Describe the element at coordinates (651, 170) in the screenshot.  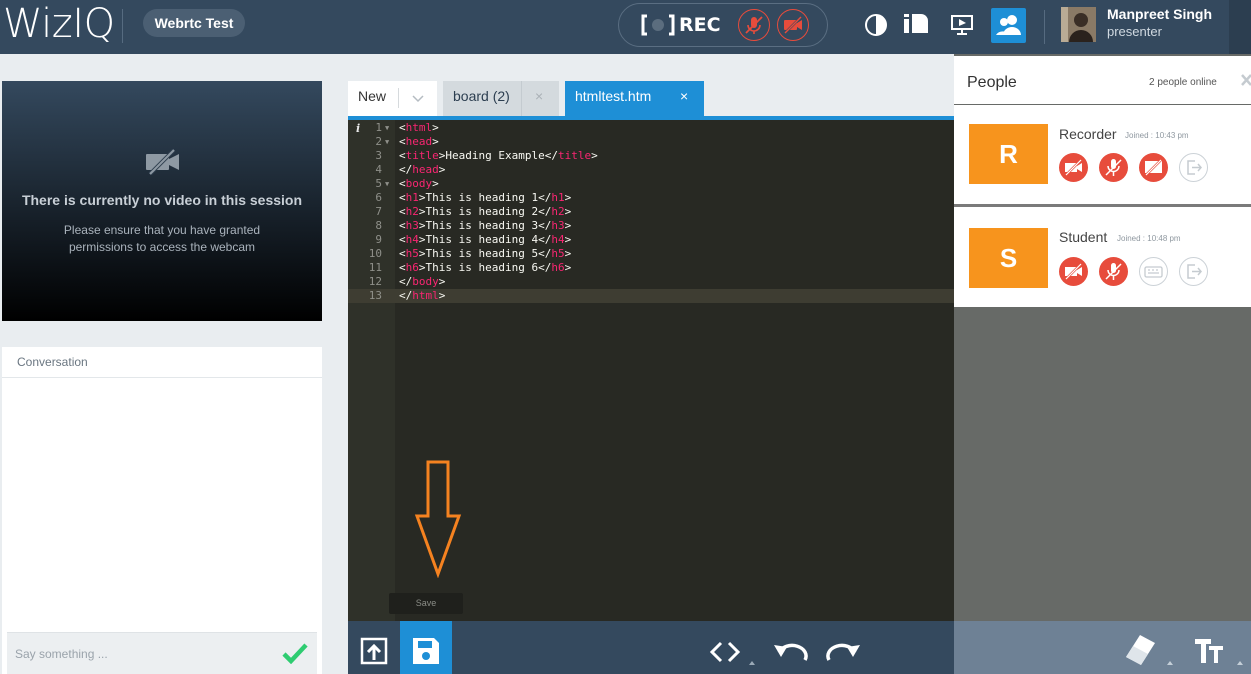
I see `code-line: 4 </head>` at that location.